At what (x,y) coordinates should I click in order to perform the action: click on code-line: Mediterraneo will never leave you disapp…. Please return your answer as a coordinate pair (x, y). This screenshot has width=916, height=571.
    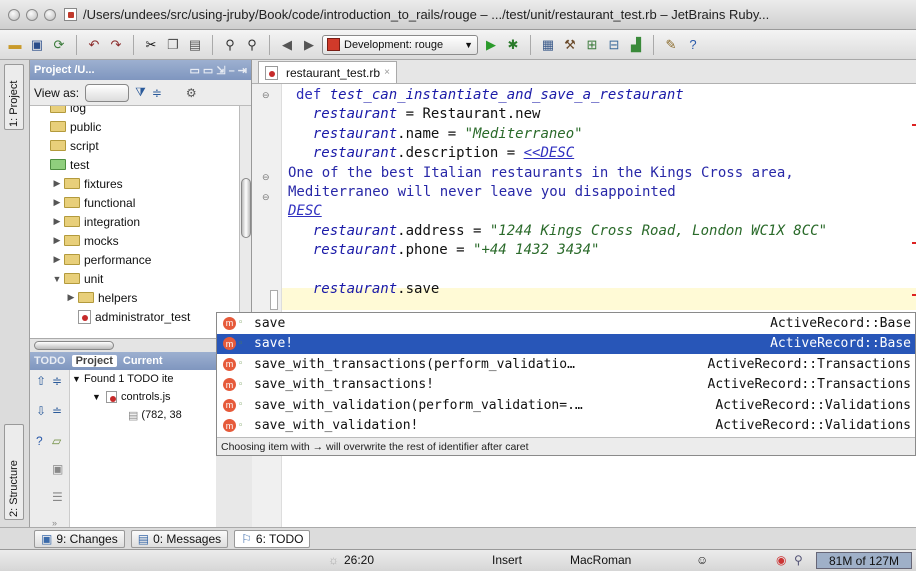
    Looking at the image, I should click on (557, 192).